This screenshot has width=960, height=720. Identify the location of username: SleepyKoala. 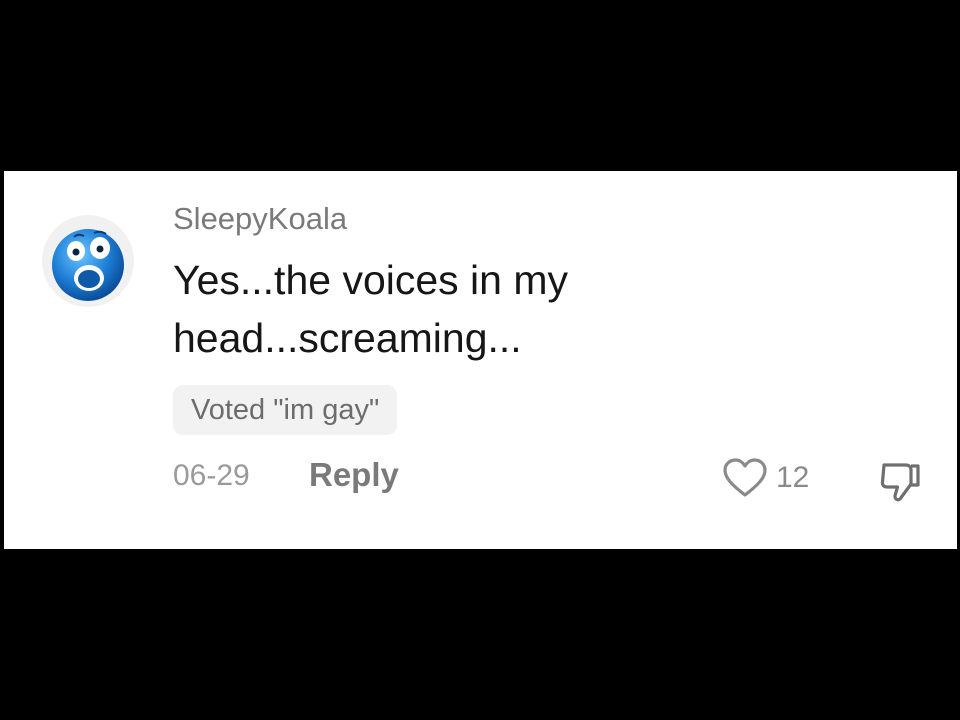
(260, 219).